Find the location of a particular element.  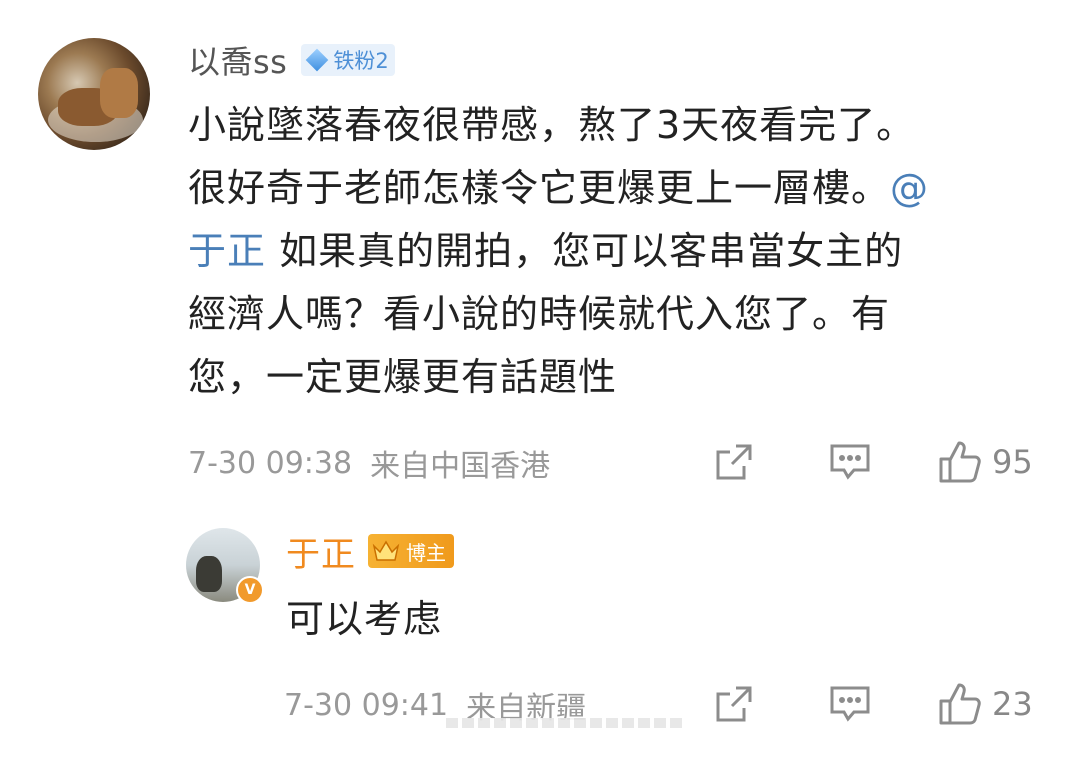

comment-line: 經濟人嗎？看小說的時候就代入您了。有 is located at coordinates (539, 314).